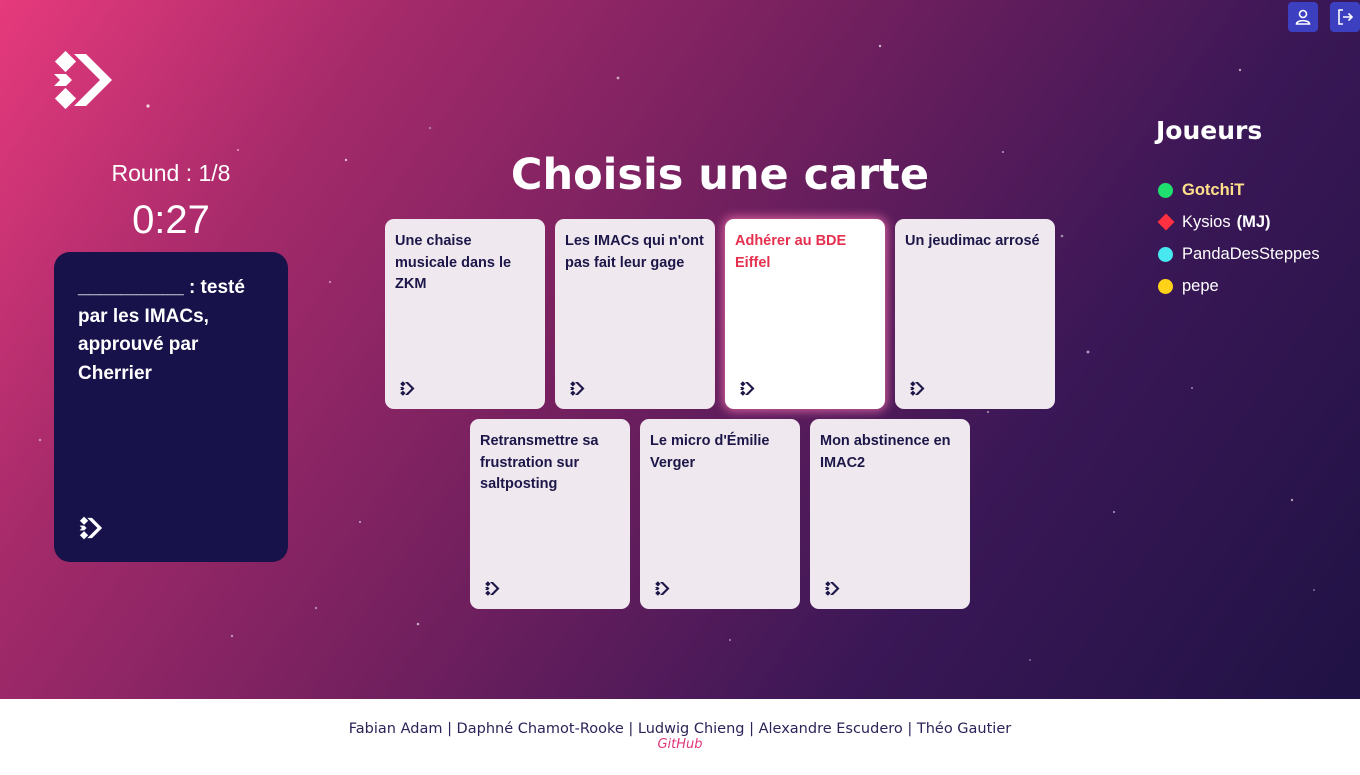 This screenshot has width=1360, height=775. I want to click on answer-card-text: Un jeudimac arrosé, so click(972, 241).